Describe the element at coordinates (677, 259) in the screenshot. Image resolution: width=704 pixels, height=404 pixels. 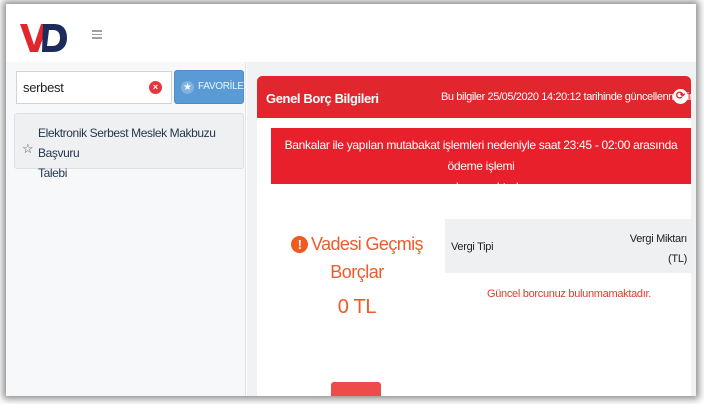
I see `column-header-line: (TL)` at that location.